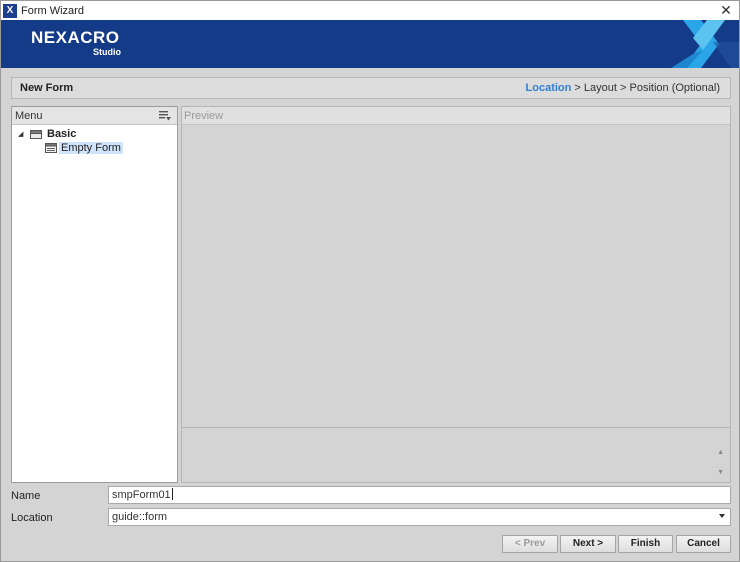 This screenshot has height=562, width=740. What do you see at coordinates (52, 10) in the screenshot?
I see `window-title: Form Wizard` at bounding box center [52, 10].